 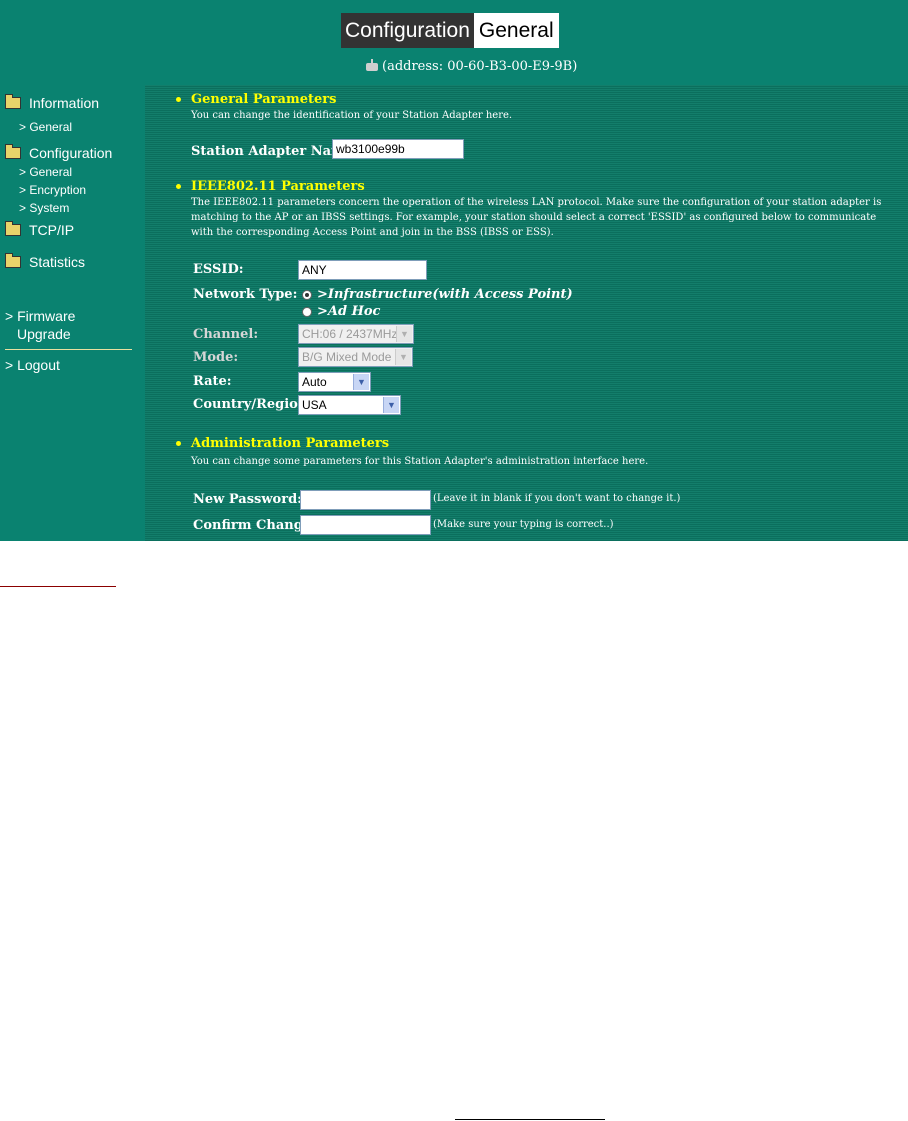 I want to click on sidebar-item-information: Information, so click(x=52, y=102).